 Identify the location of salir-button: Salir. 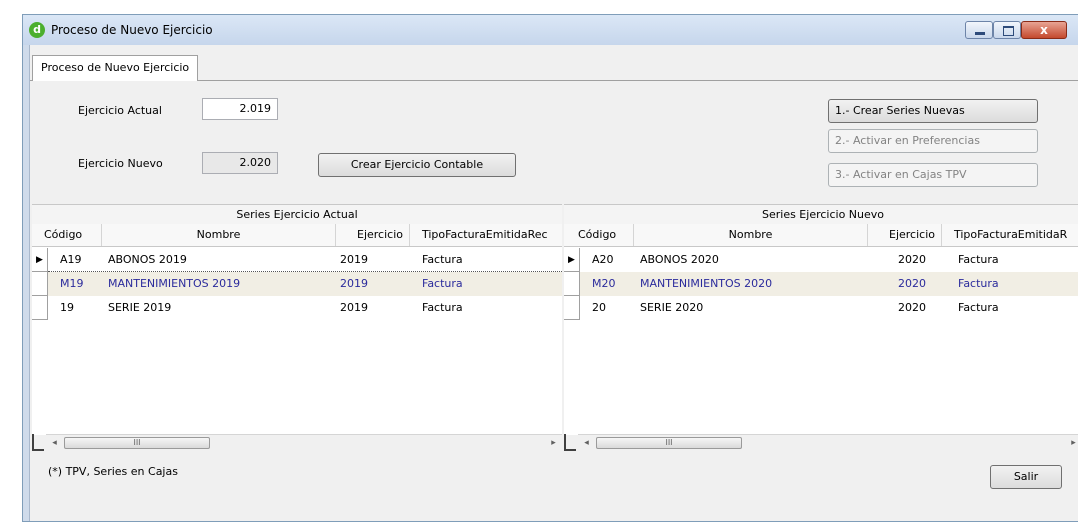
(1026, 477).